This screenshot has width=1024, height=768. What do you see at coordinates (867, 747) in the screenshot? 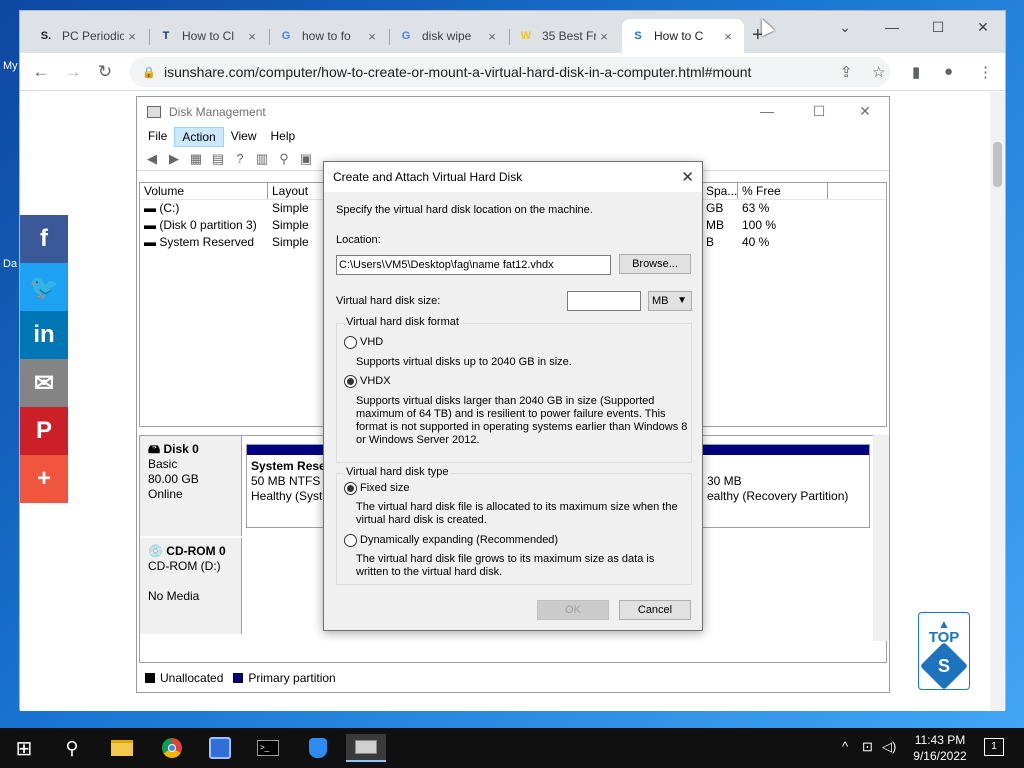
I see `network-icon: ⊡` at bounding box center [867, 747].